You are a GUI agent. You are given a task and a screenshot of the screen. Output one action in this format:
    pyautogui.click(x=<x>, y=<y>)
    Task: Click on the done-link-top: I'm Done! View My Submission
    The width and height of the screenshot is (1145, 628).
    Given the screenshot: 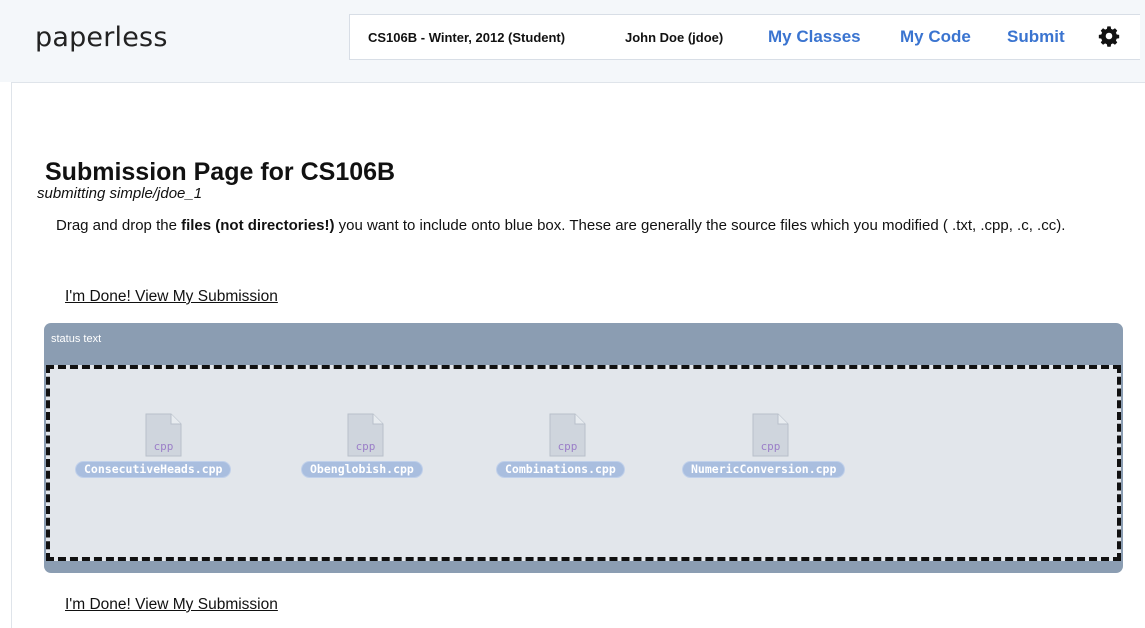 What is the action you would take?
    pyautogui.click(x=171, y=297)
    